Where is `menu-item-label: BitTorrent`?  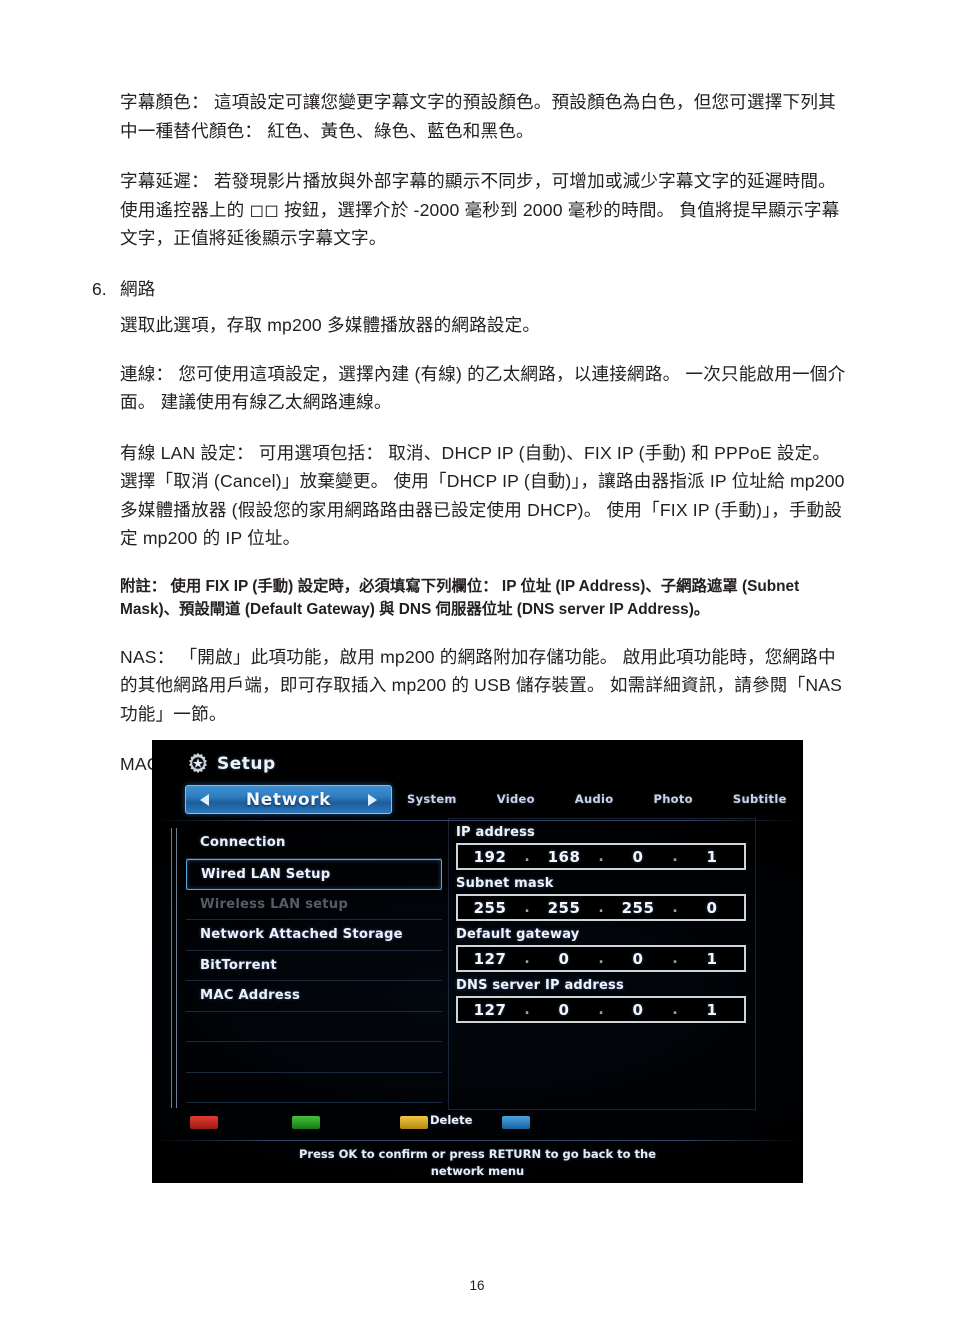 menu-item-label: BitTorrent is located at coordinates (238, 965).